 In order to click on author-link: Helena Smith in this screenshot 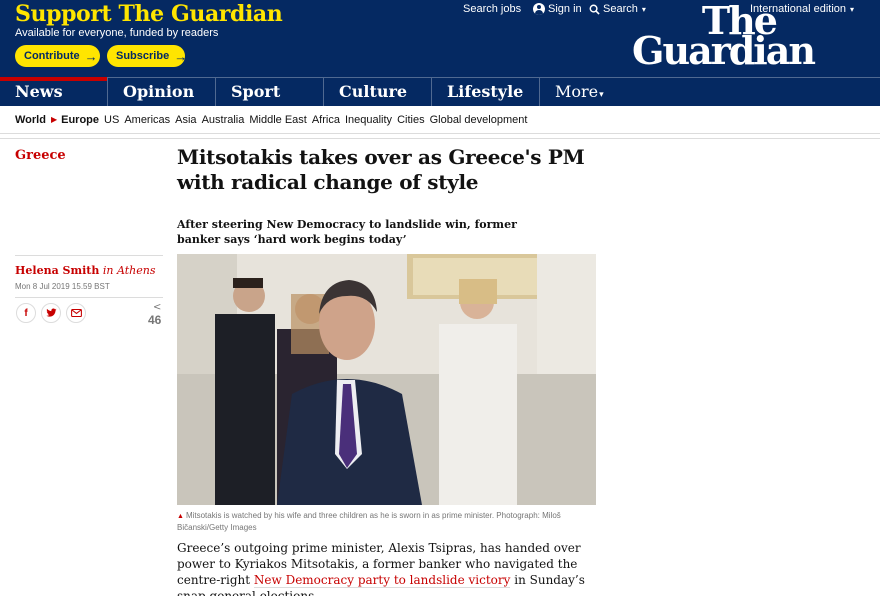, I will do `click(57, 270)`.